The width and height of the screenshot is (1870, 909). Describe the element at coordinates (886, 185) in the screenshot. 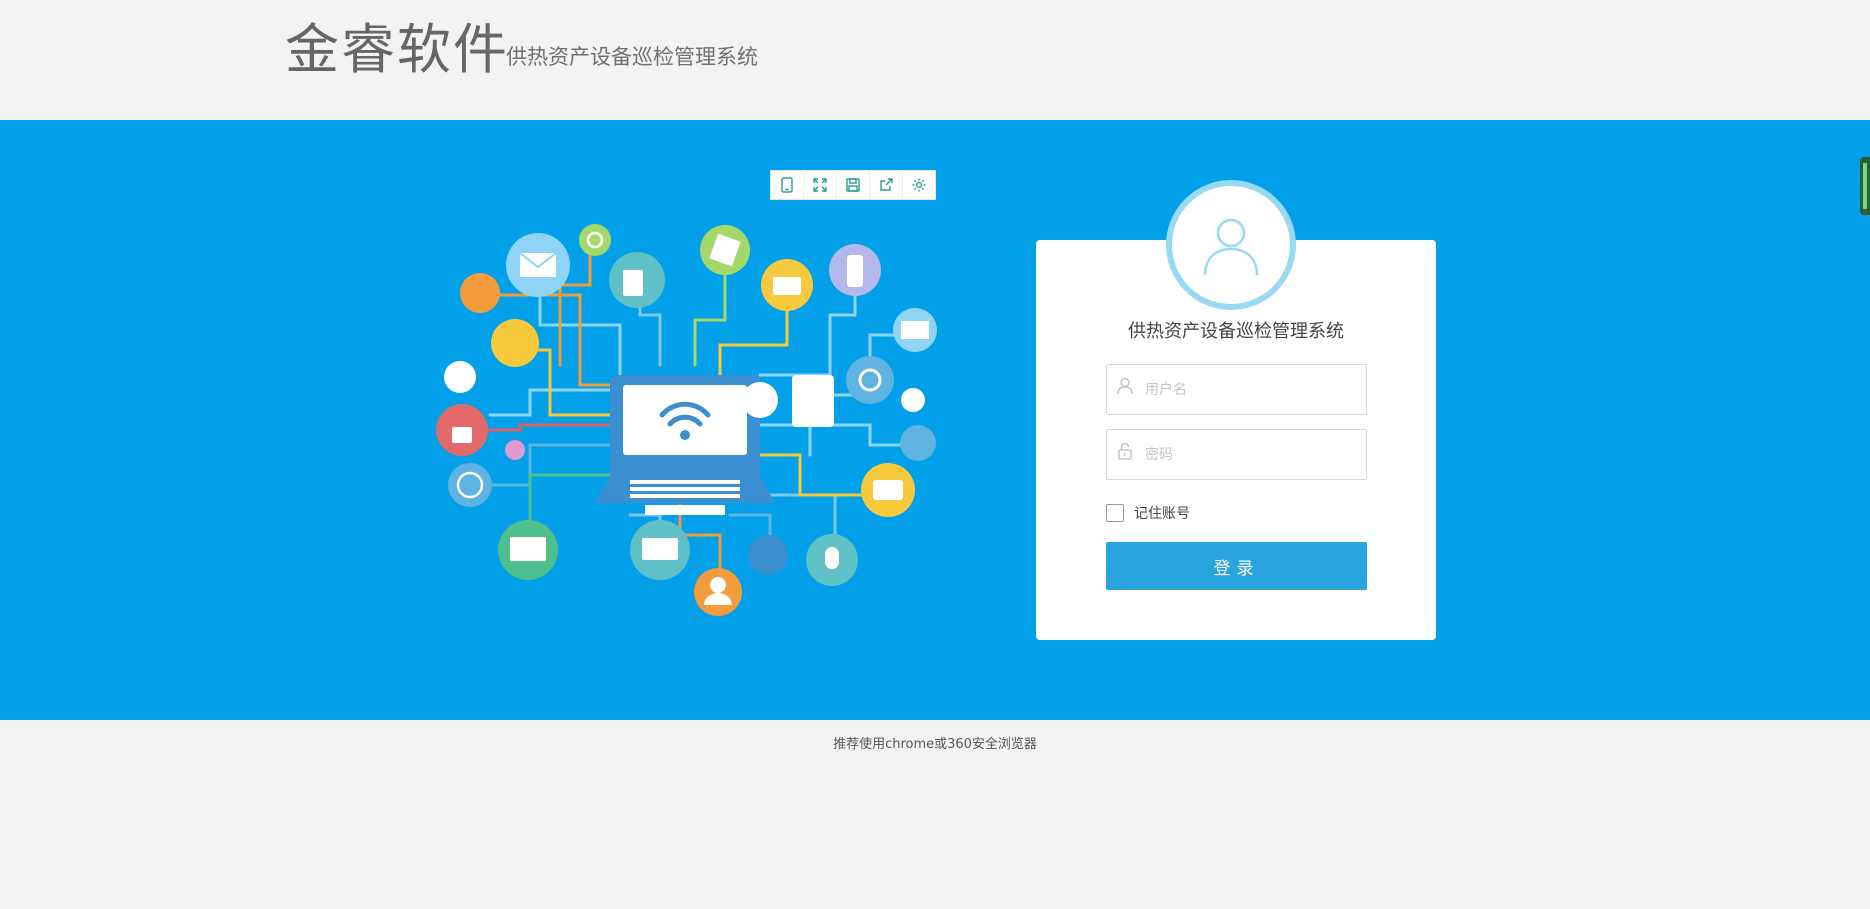

I see `share-icon` at that location.